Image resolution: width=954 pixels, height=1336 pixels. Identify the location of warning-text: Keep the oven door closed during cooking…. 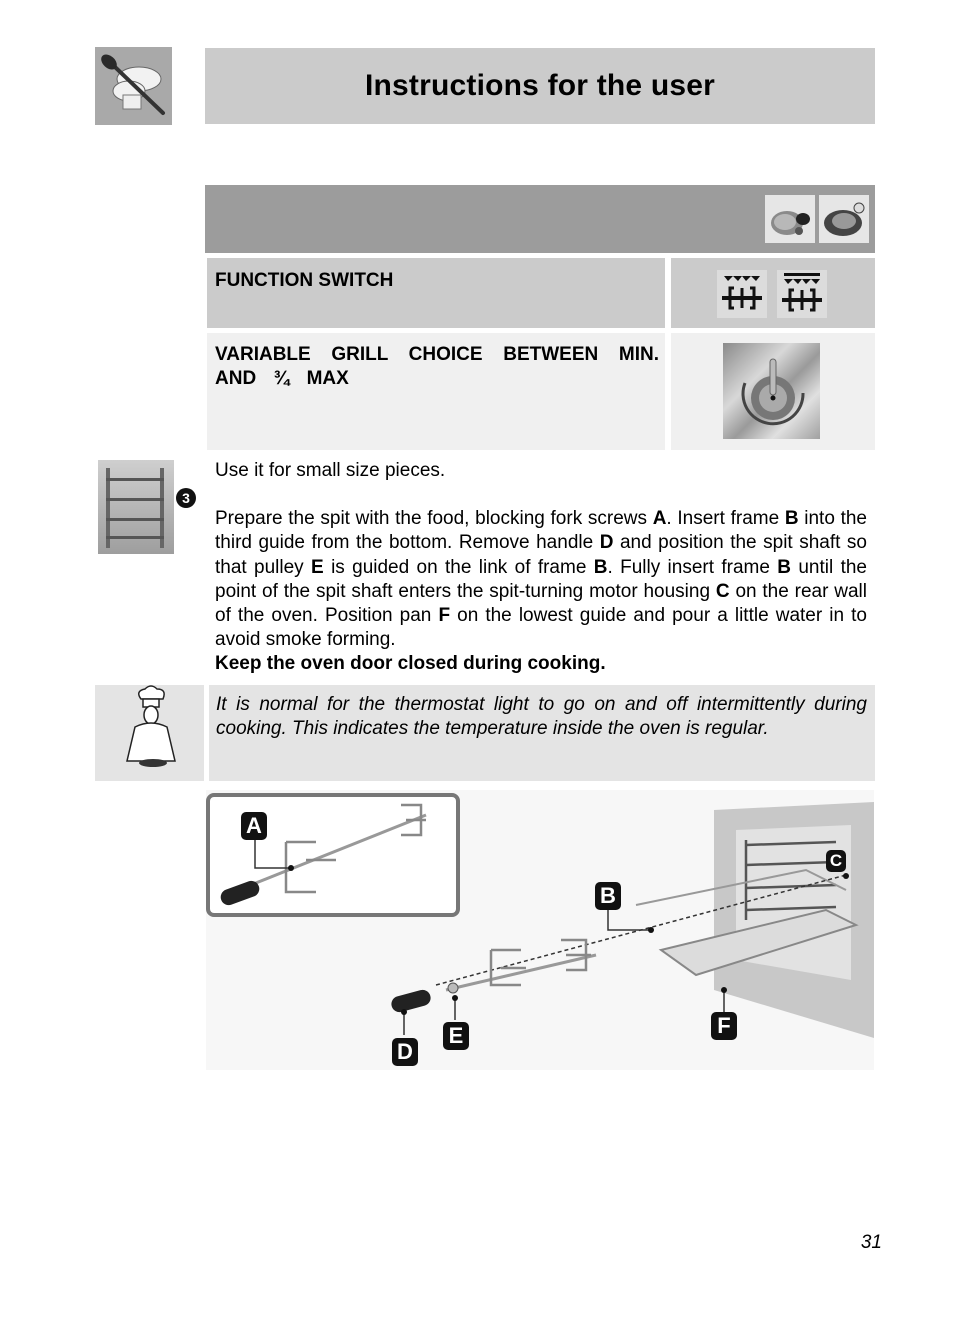
(410, 664).